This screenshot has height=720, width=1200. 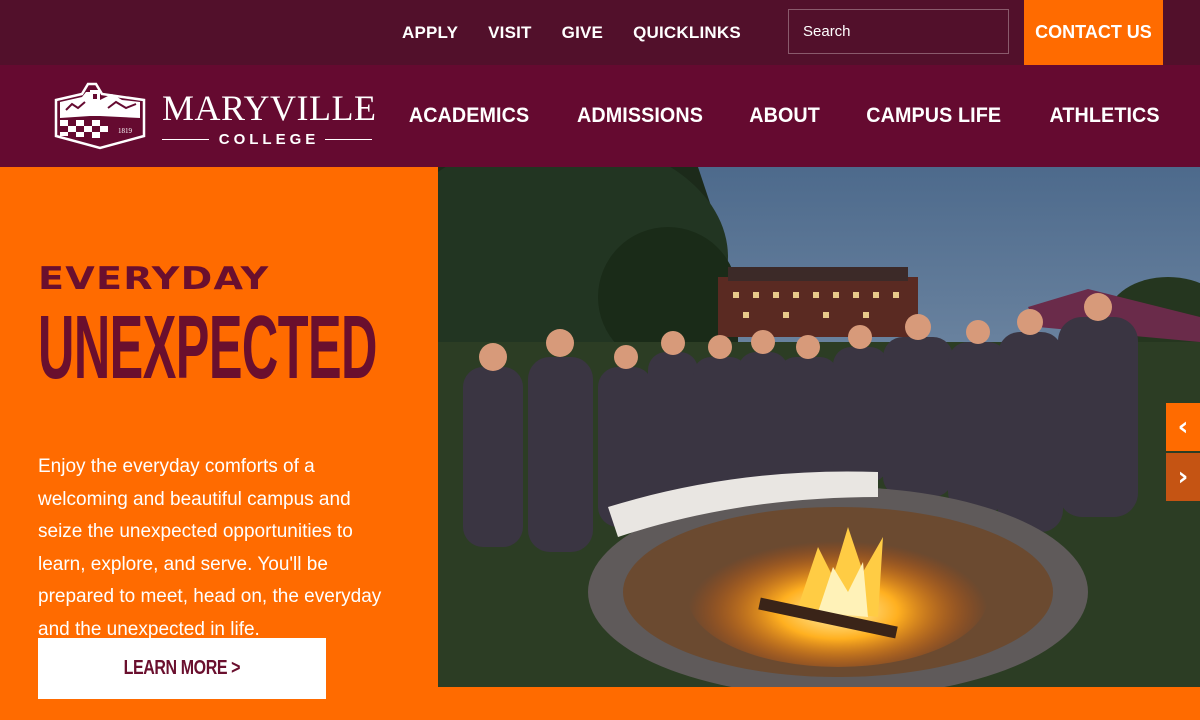 I want to click on utility-link-visit: VISIT, so click(x=510, y=33).